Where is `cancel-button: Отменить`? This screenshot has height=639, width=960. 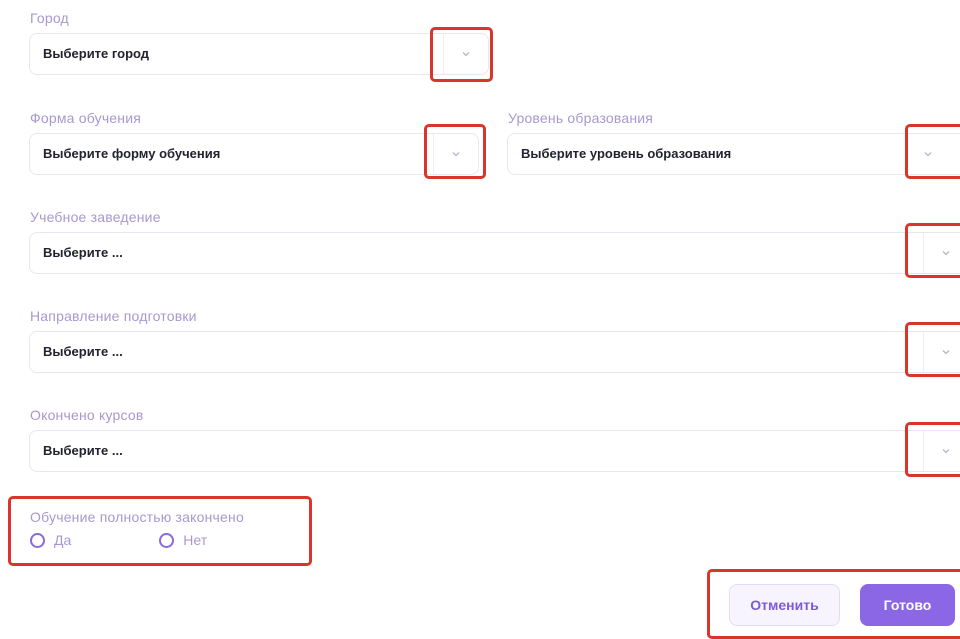 cancel-button: Отменить is located at coordinates (784, 605).